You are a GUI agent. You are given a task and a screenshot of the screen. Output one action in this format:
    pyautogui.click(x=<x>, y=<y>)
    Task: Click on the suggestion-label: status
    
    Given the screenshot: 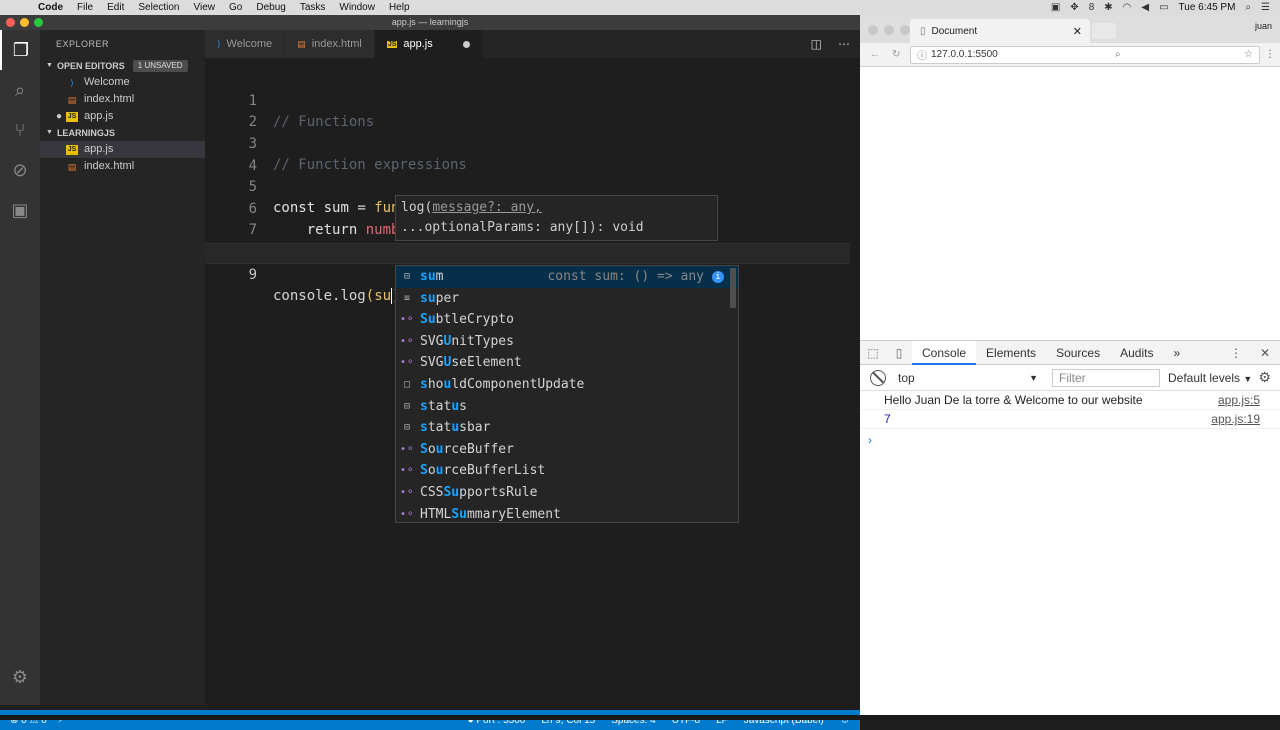 What is the action you would take?
    pyautogui.click(x=443, y=406)
    